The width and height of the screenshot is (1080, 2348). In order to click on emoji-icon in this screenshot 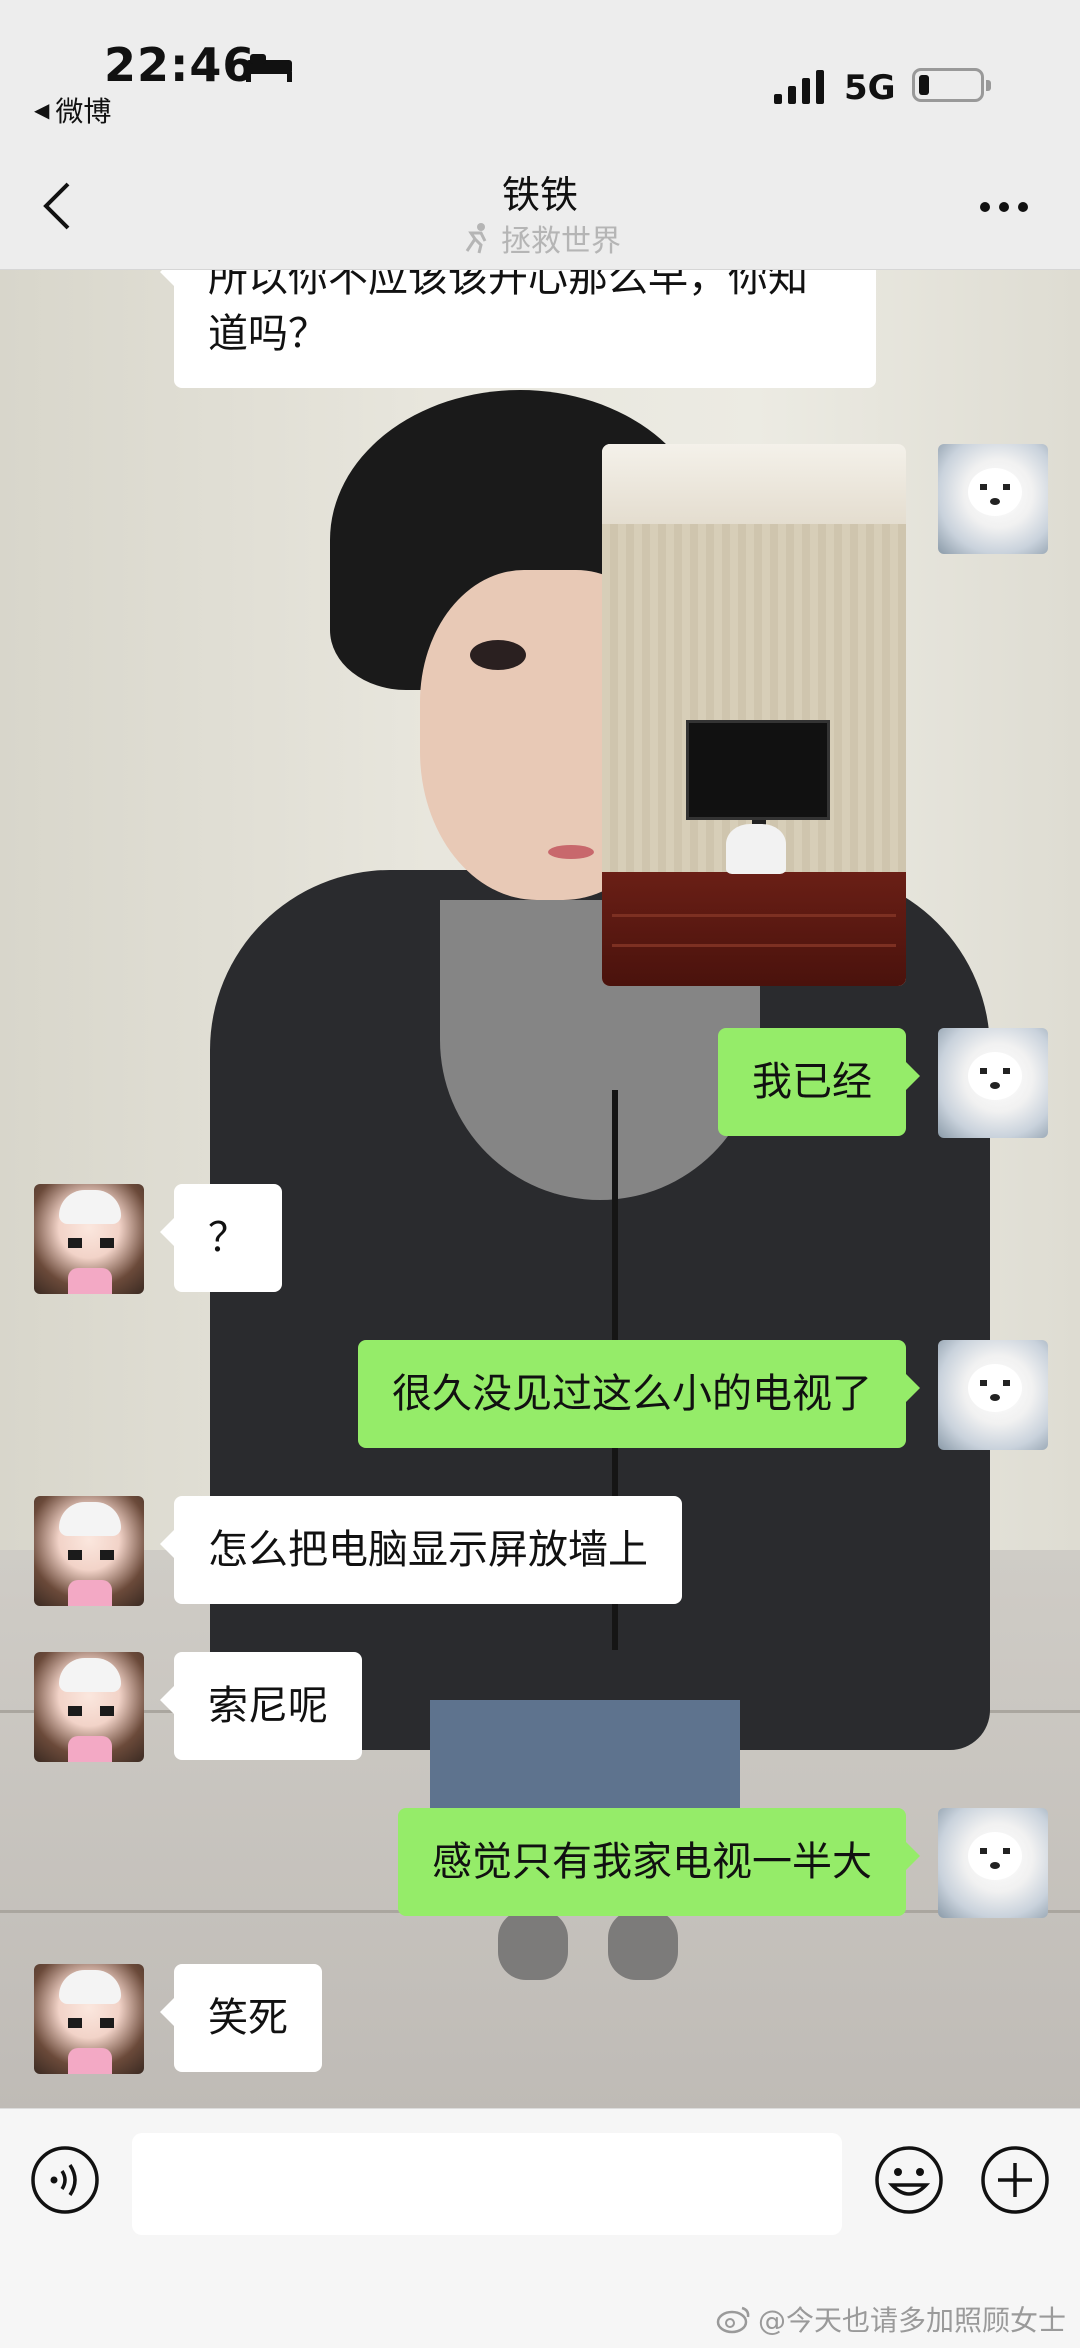, I will do `click(909, 2180)`.